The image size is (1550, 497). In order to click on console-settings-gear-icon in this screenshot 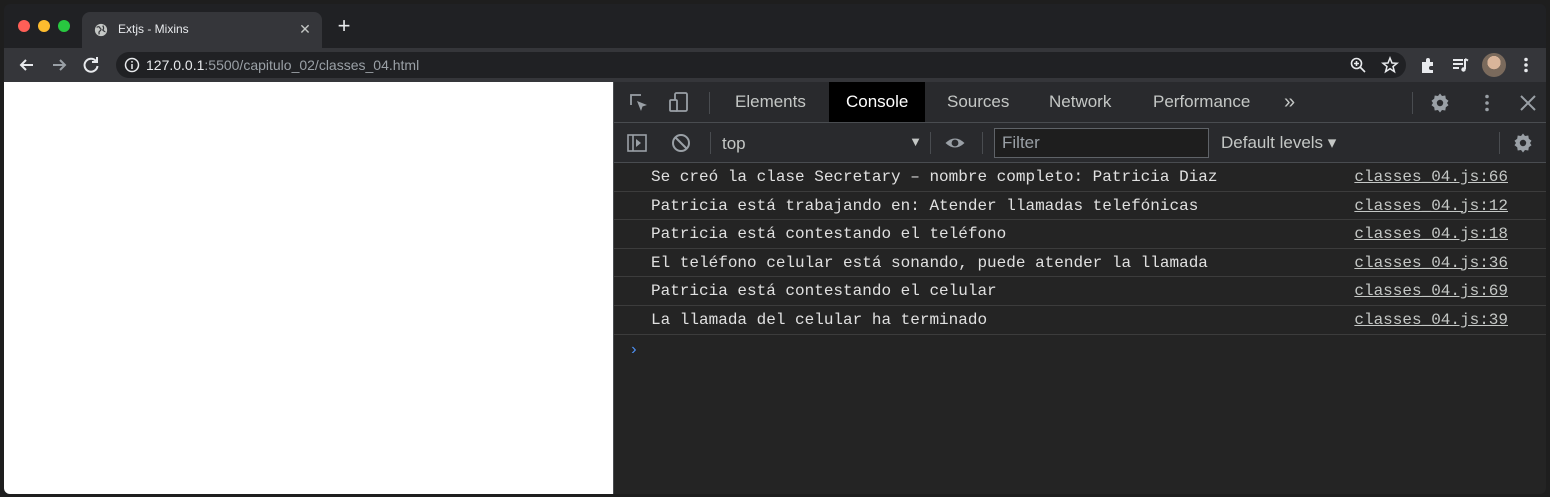, I will do `click(1523, 143)`.